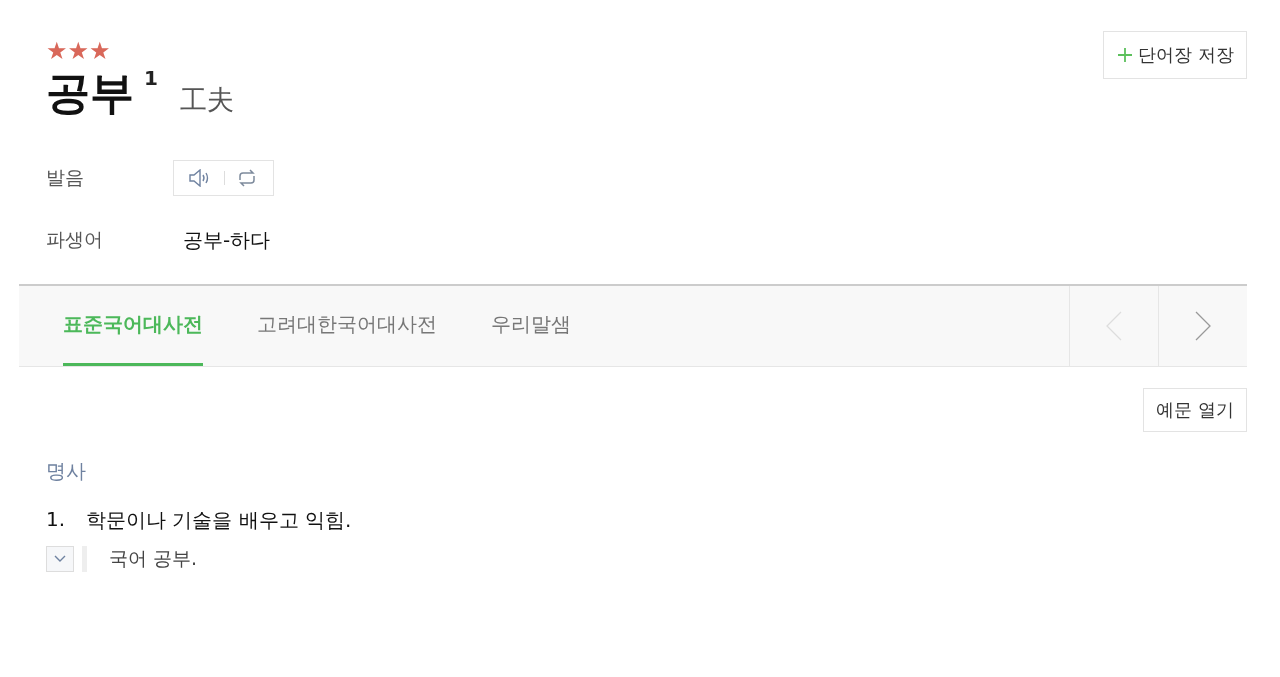 This screenshot has height=677, width=1280. Describe the element at coordinates (1114, 326) in the screenshot. I see `chevron-left-icon` at that location.